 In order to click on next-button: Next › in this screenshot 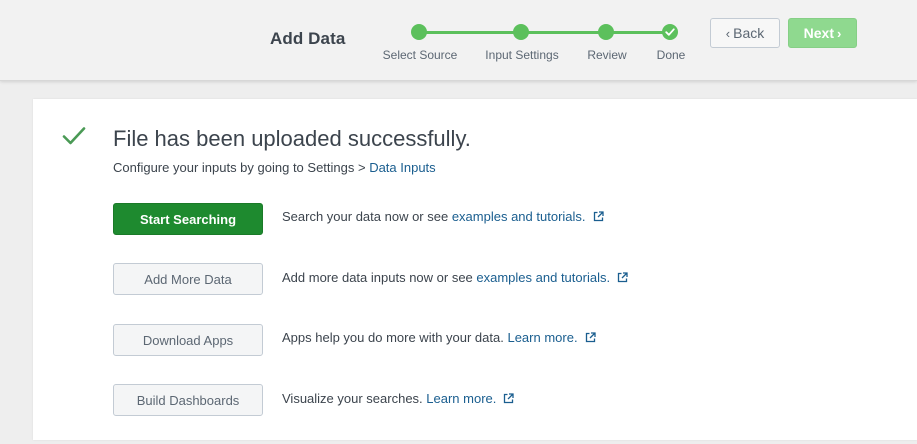, I will do `click(822, 33)`.